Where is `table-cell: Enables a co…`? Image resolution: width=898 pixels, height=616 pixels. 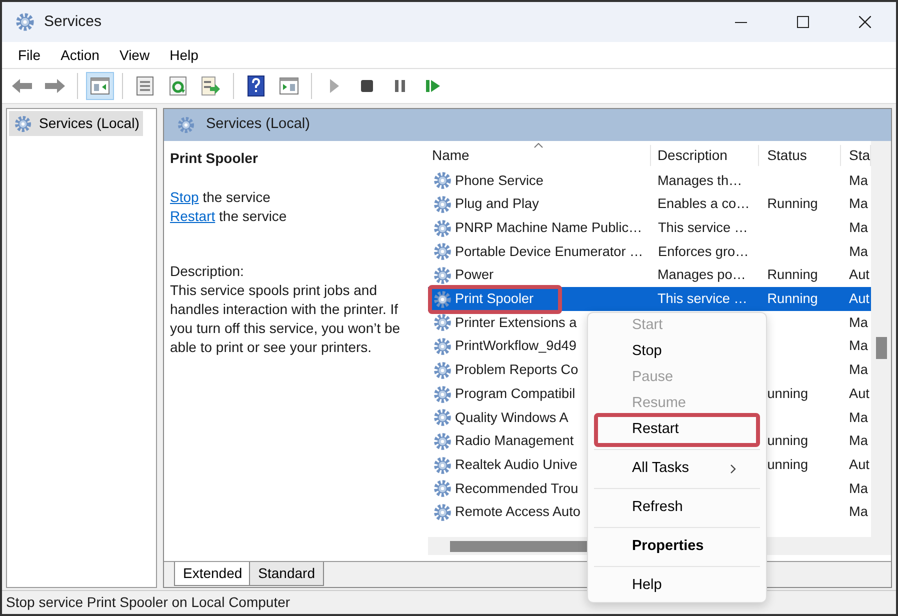 table-cell: Enables a co… is located at coordinates (703, 204).